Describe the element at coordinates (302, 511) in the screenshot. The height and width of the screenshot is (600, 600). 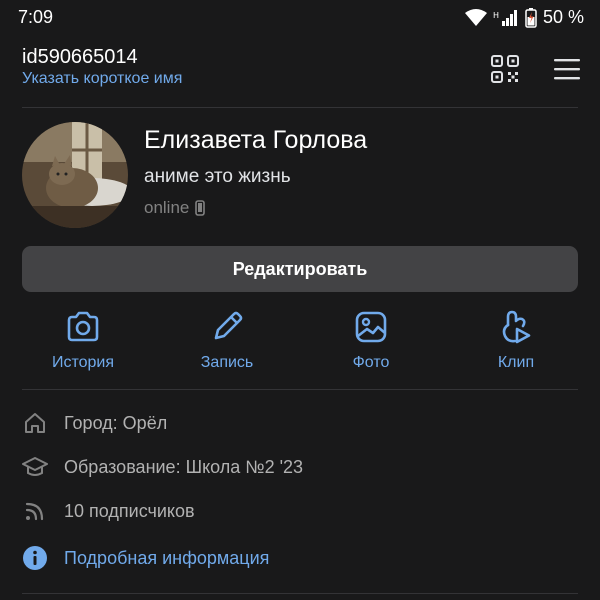
I see `info-followers: 10 подписчиков` at that location.